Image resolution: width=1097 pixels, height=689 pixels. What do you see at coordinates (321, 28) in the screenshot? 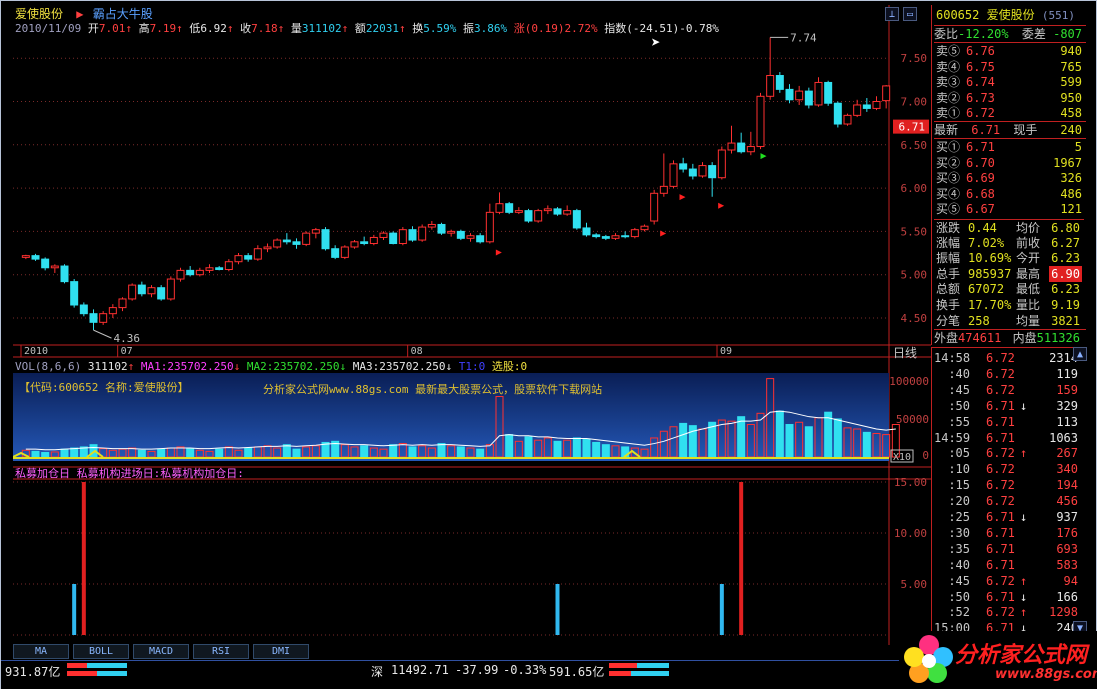
I see `vol-value: 311102` at bounding box center [321, 28].